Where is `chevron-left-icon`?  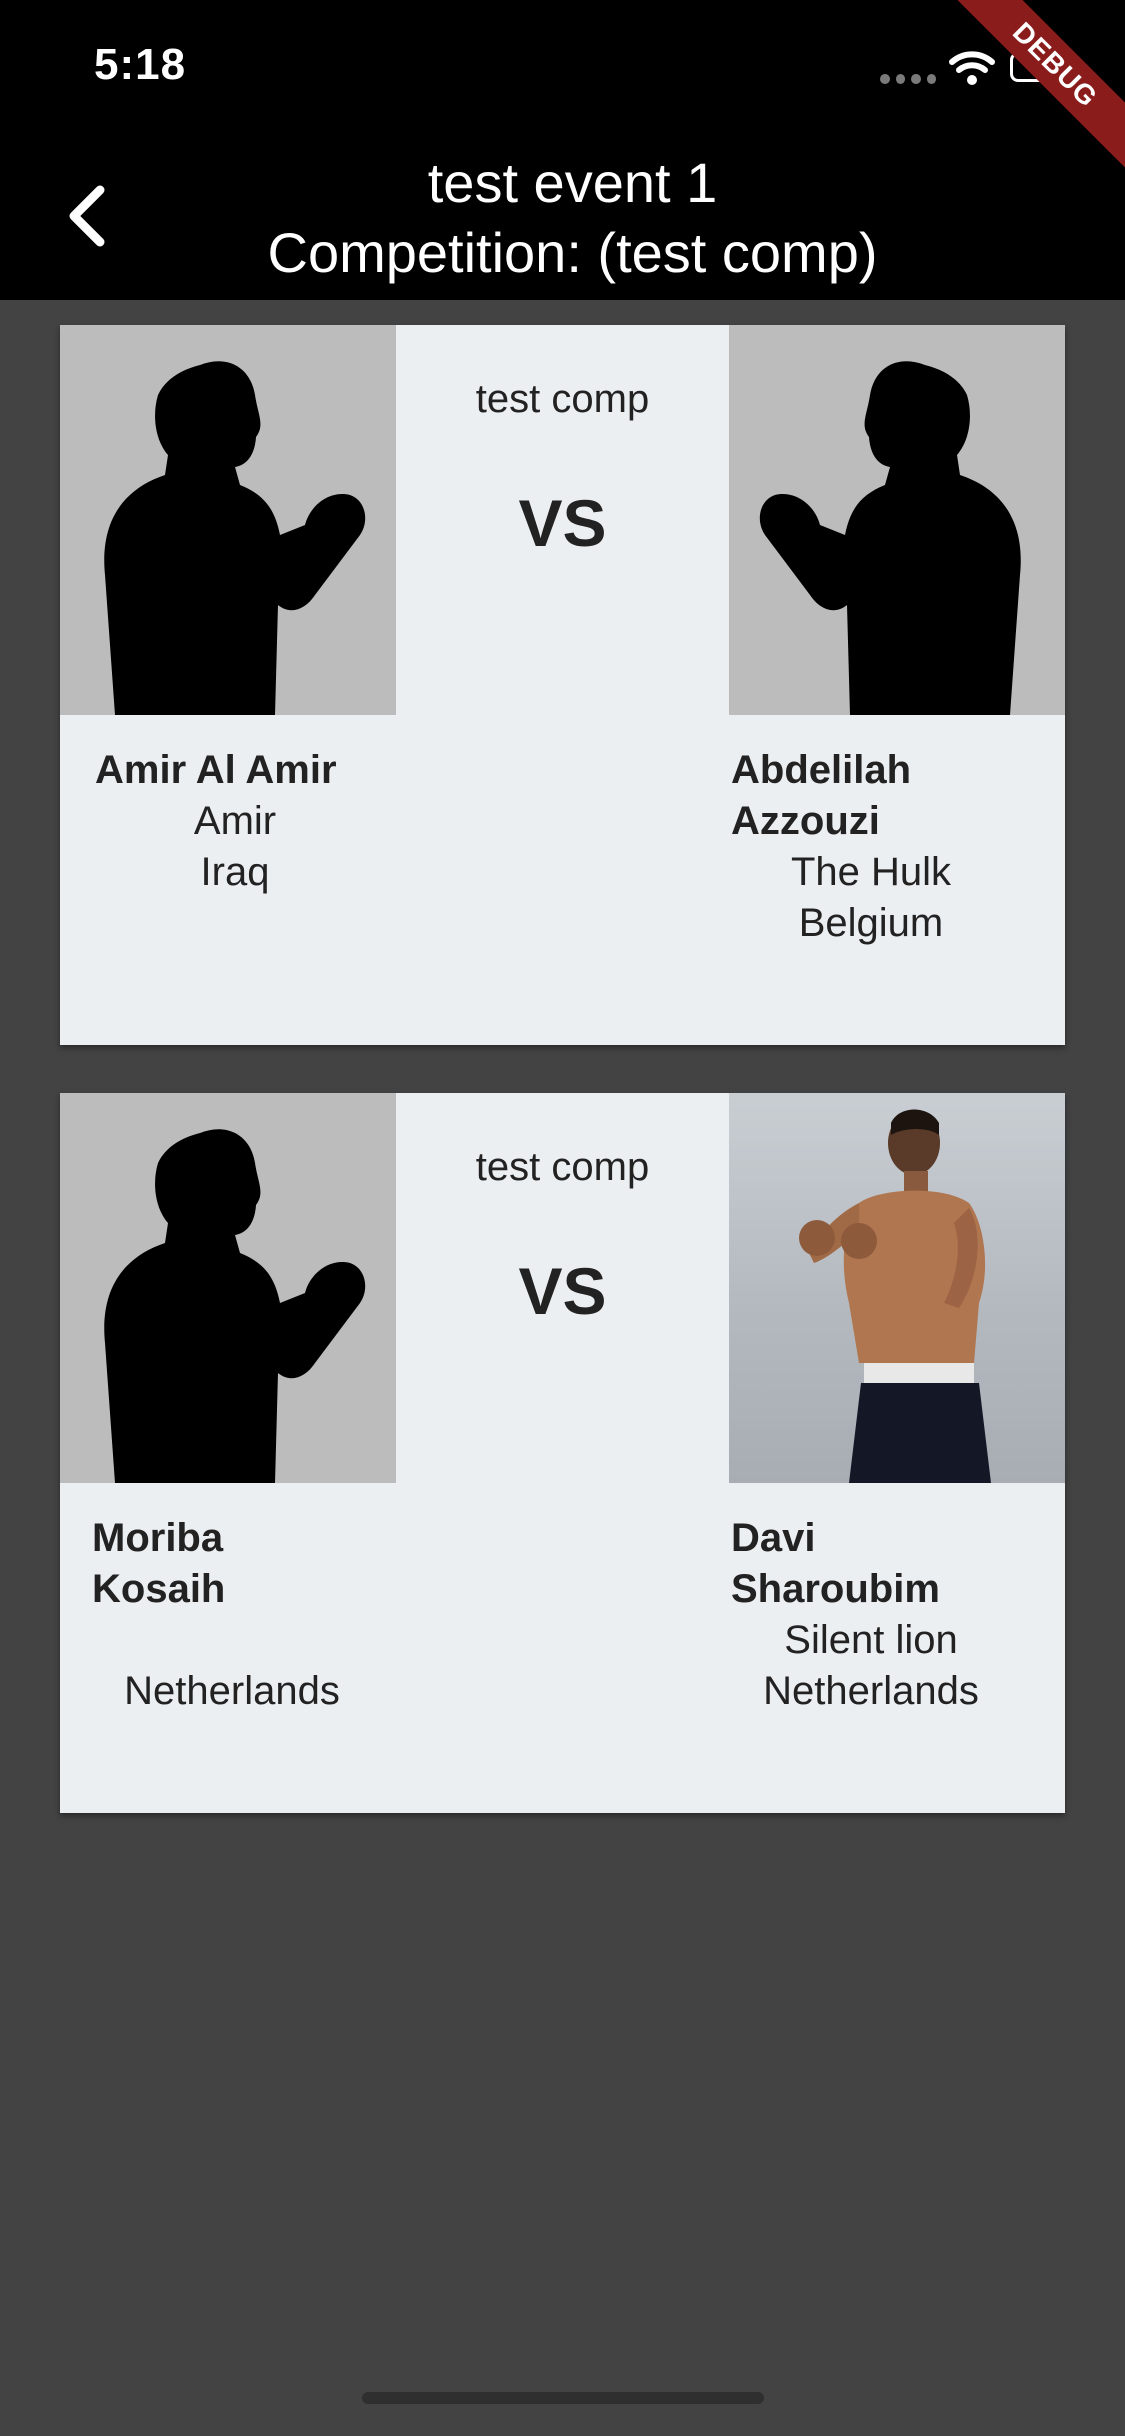
chevron-left-icon is located at coordinates (87, 216).